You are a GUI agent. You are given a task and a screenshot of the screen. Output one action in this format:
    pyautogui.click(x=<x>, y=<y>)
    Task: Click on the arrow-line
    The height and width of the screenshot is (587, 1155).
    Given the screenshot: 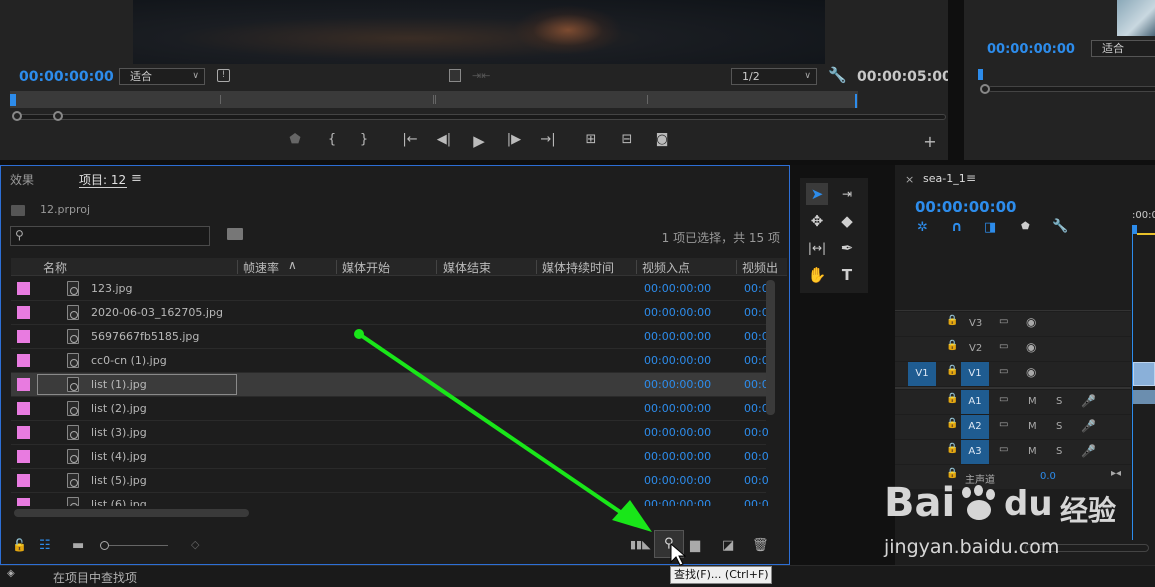 What is the action you would take?
    pyautogui.click(x=495, y=427)
    